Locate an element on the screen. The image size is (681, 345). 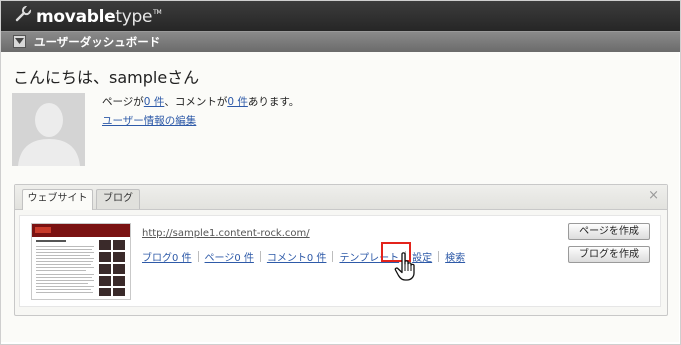
greeting-heading: こんにちは、sampleさん is located at coordinates (106, 77).